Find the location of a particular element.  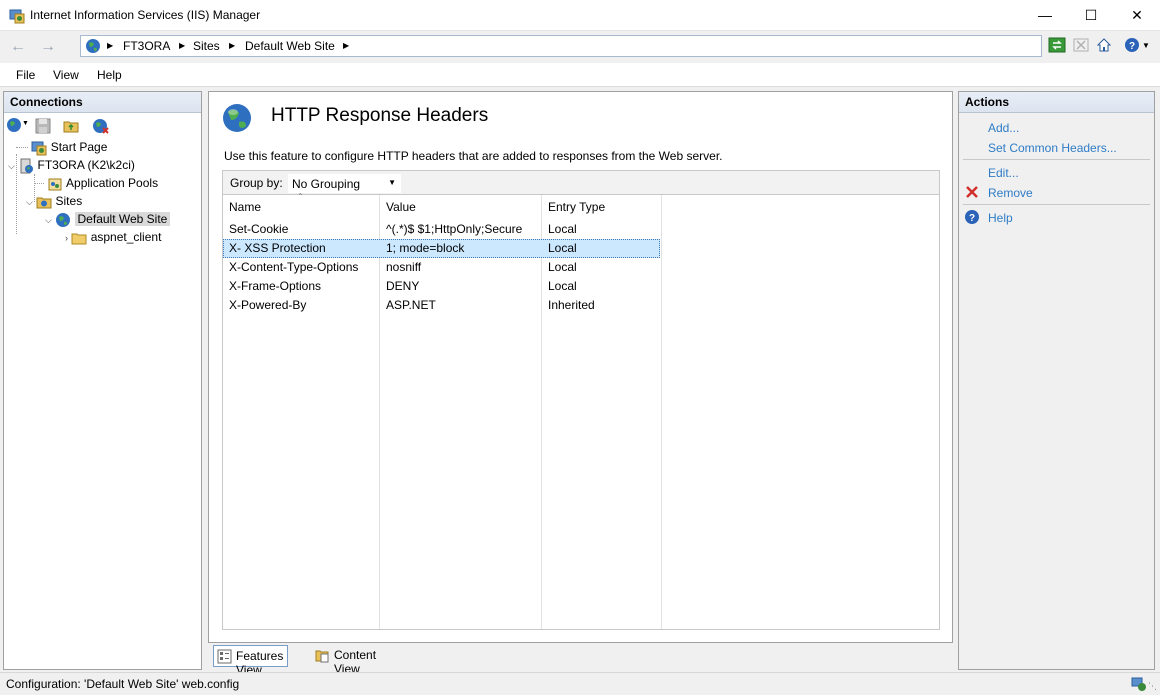

minimize-button: — is located at coordinates (1045, 15).